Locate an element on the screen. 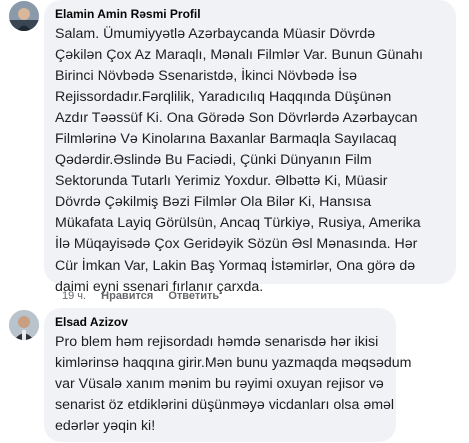 The height and width of the screenshot is (443, 469). comment-text-line: edərlər yəqin ki! is located at coordinates (105, 426).